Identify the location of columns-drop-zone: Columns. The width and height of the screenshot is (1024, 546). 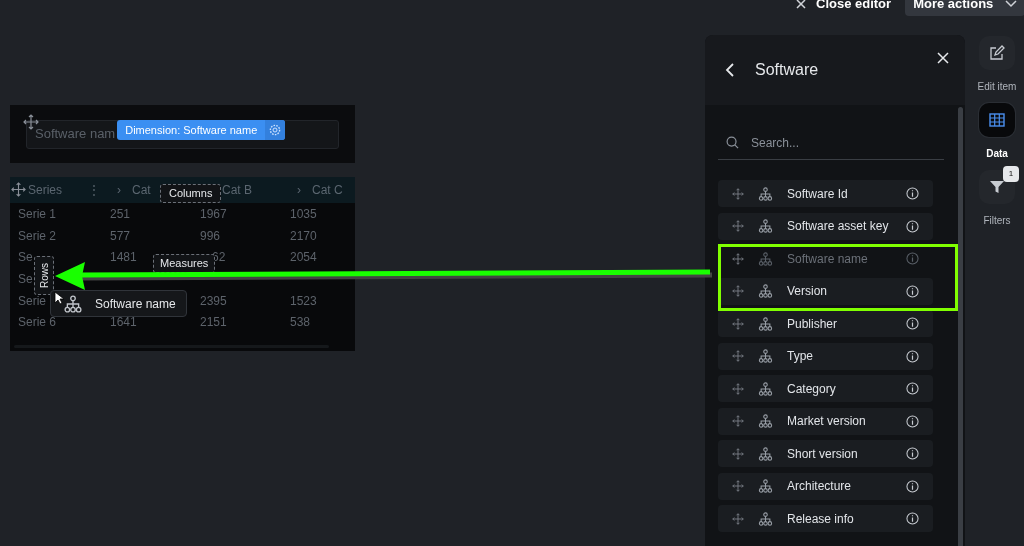
(191, 193).